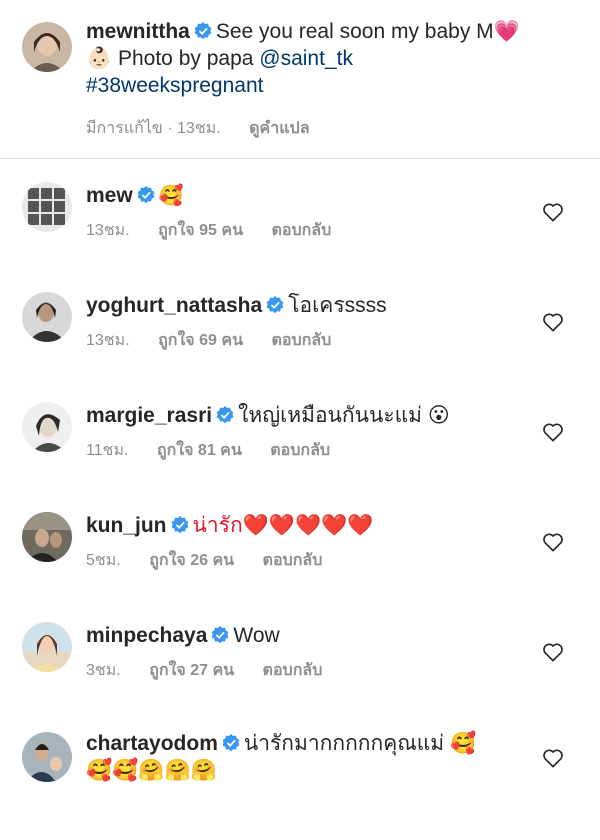  I want to click on comment-item: minpechaya Wow 3ชม. ถูกใจ 27 คน ตอบกลับ, so click(300, 677).